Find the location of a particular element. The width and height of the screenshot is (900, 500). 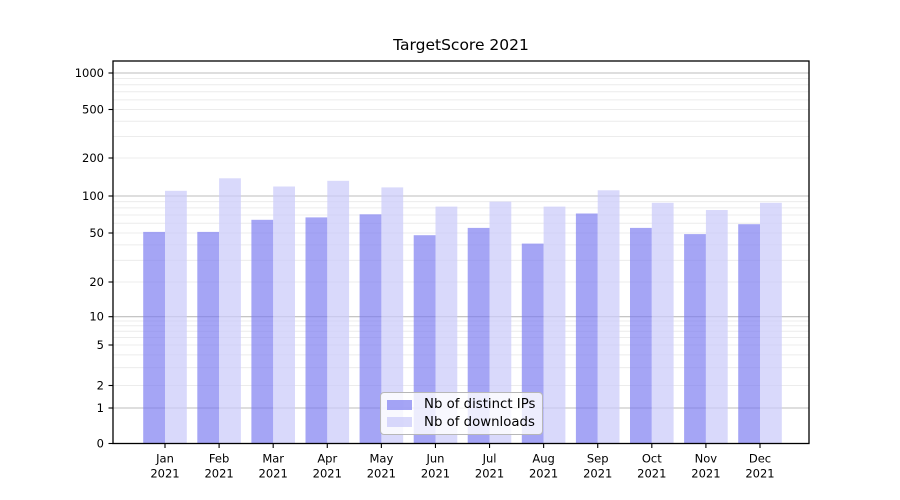

bar-downloads-jan is located at coordinates (176, 317).